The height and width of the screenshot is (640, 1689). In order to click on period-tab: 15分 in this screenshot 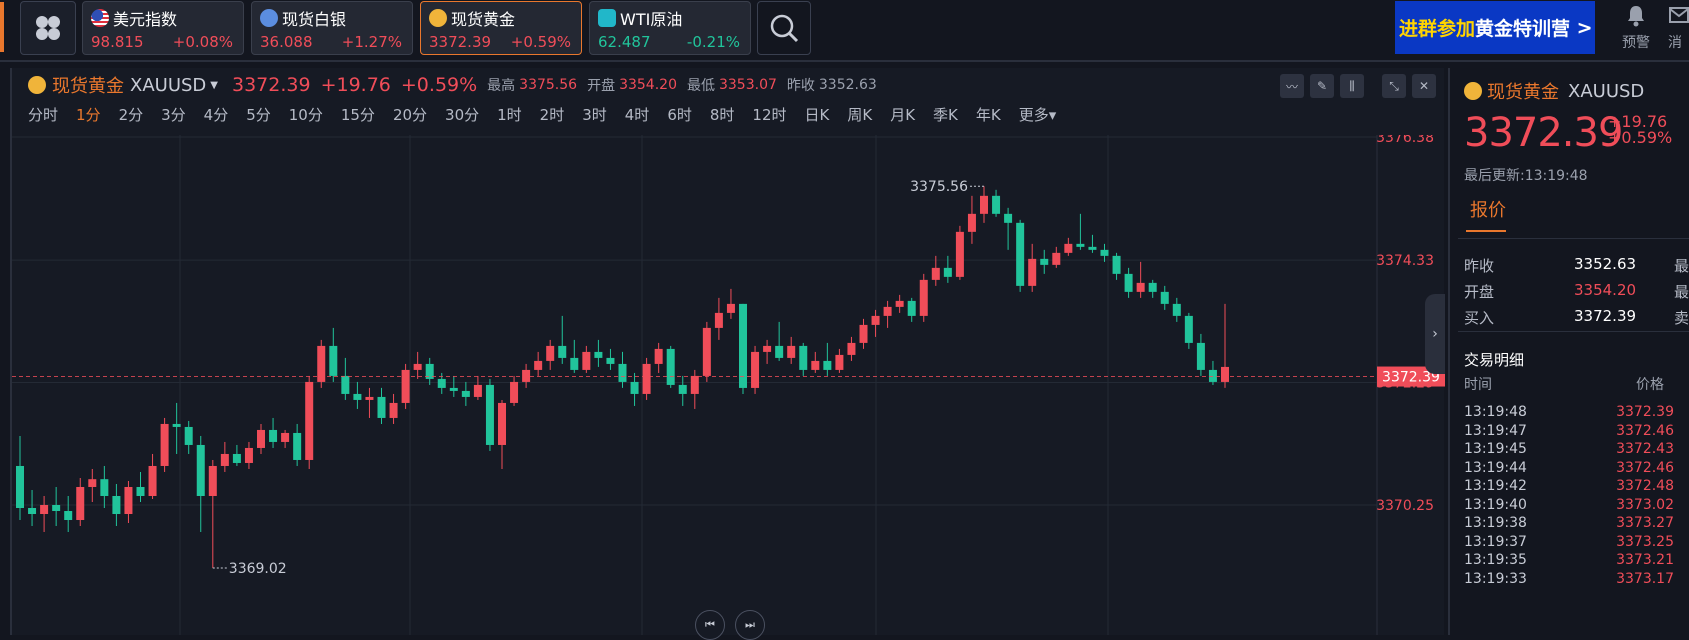, I will do `click(358, 115)`.